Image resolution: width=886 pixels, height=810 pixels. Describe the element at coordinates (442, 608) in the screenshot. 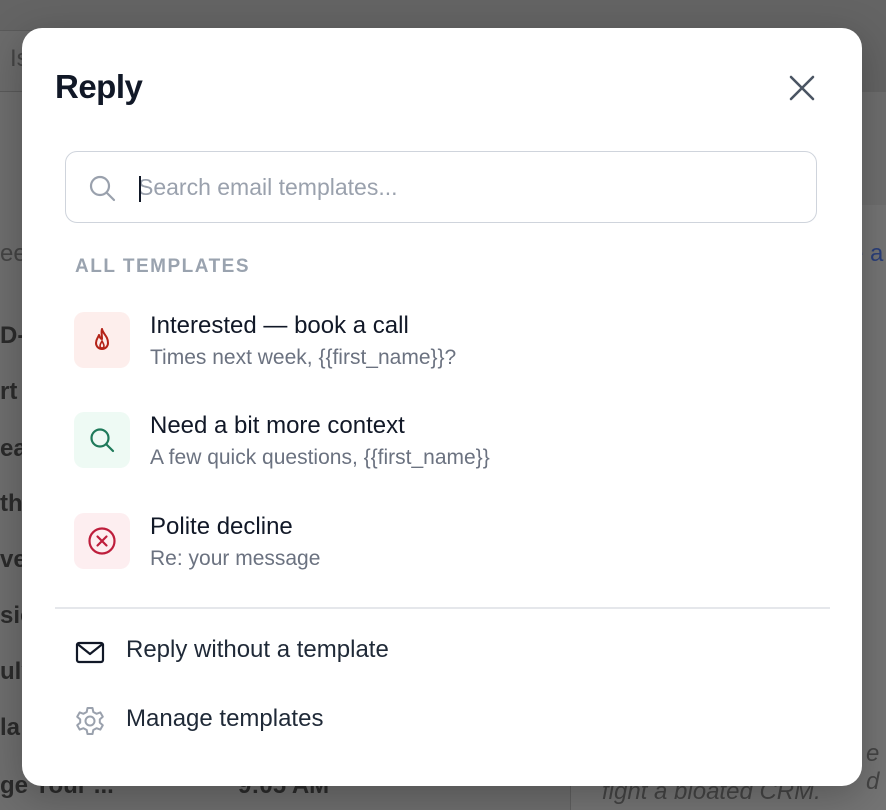

I see `divider` at that location.